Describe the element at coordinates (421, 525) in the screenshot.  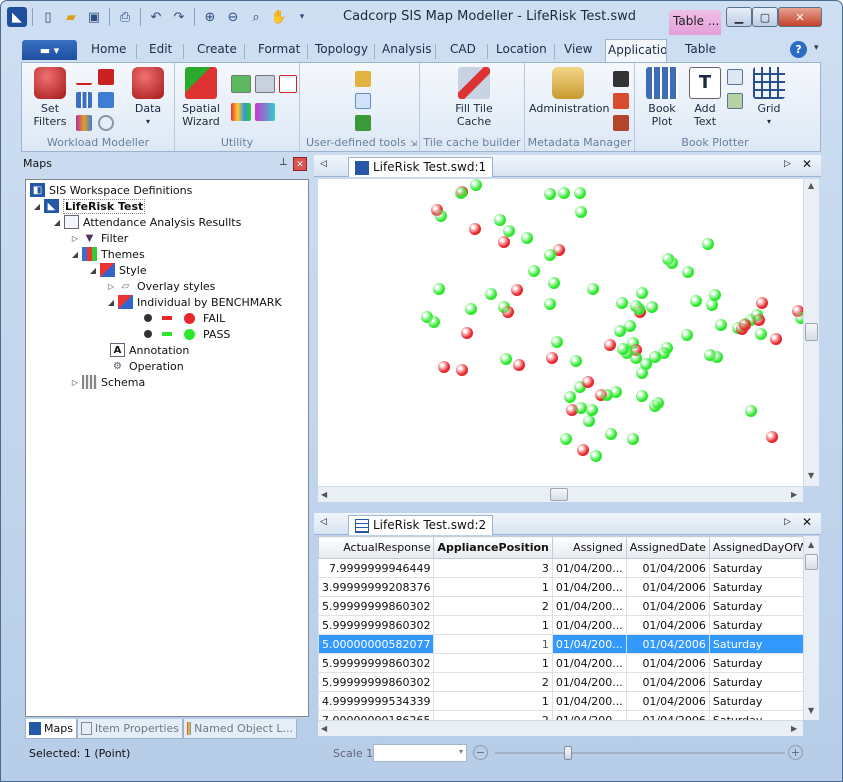
I see `table-document-tab: LifeRisk Test.swd:2` at that location.